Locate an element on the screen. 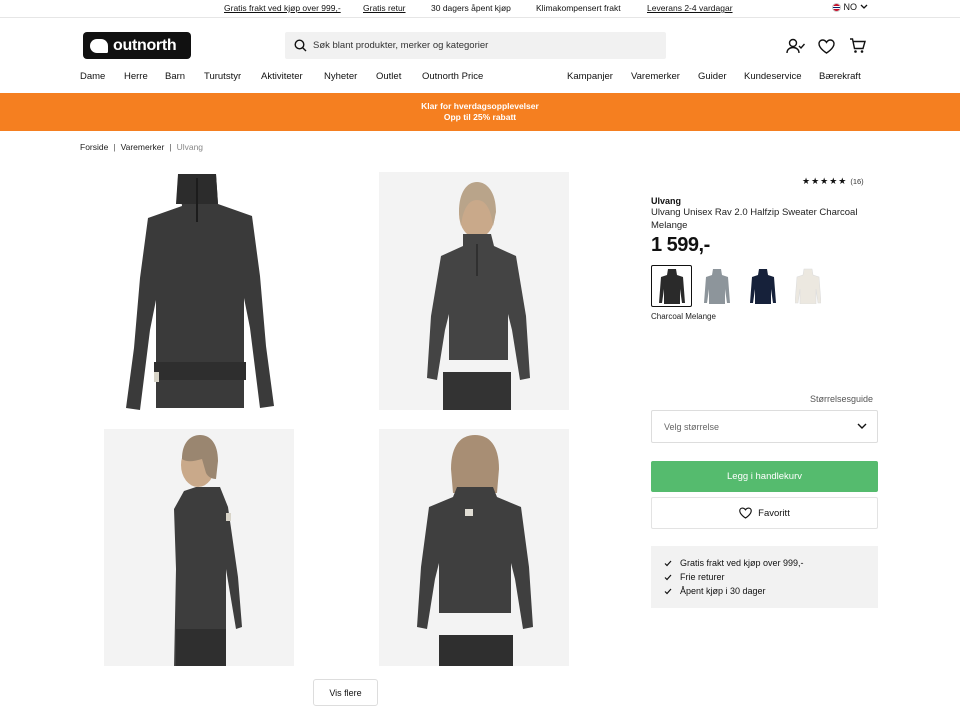  product-image-front is located at coordinates (199, 291).